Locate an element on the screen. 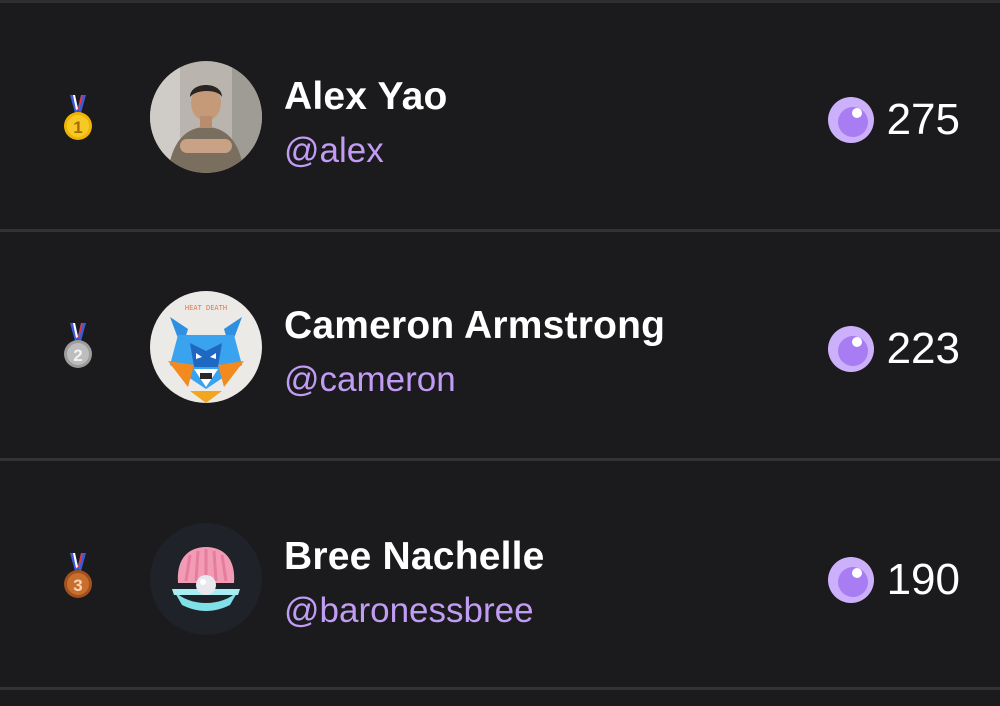  score-value: 275 is located at coordinates (923, 119).